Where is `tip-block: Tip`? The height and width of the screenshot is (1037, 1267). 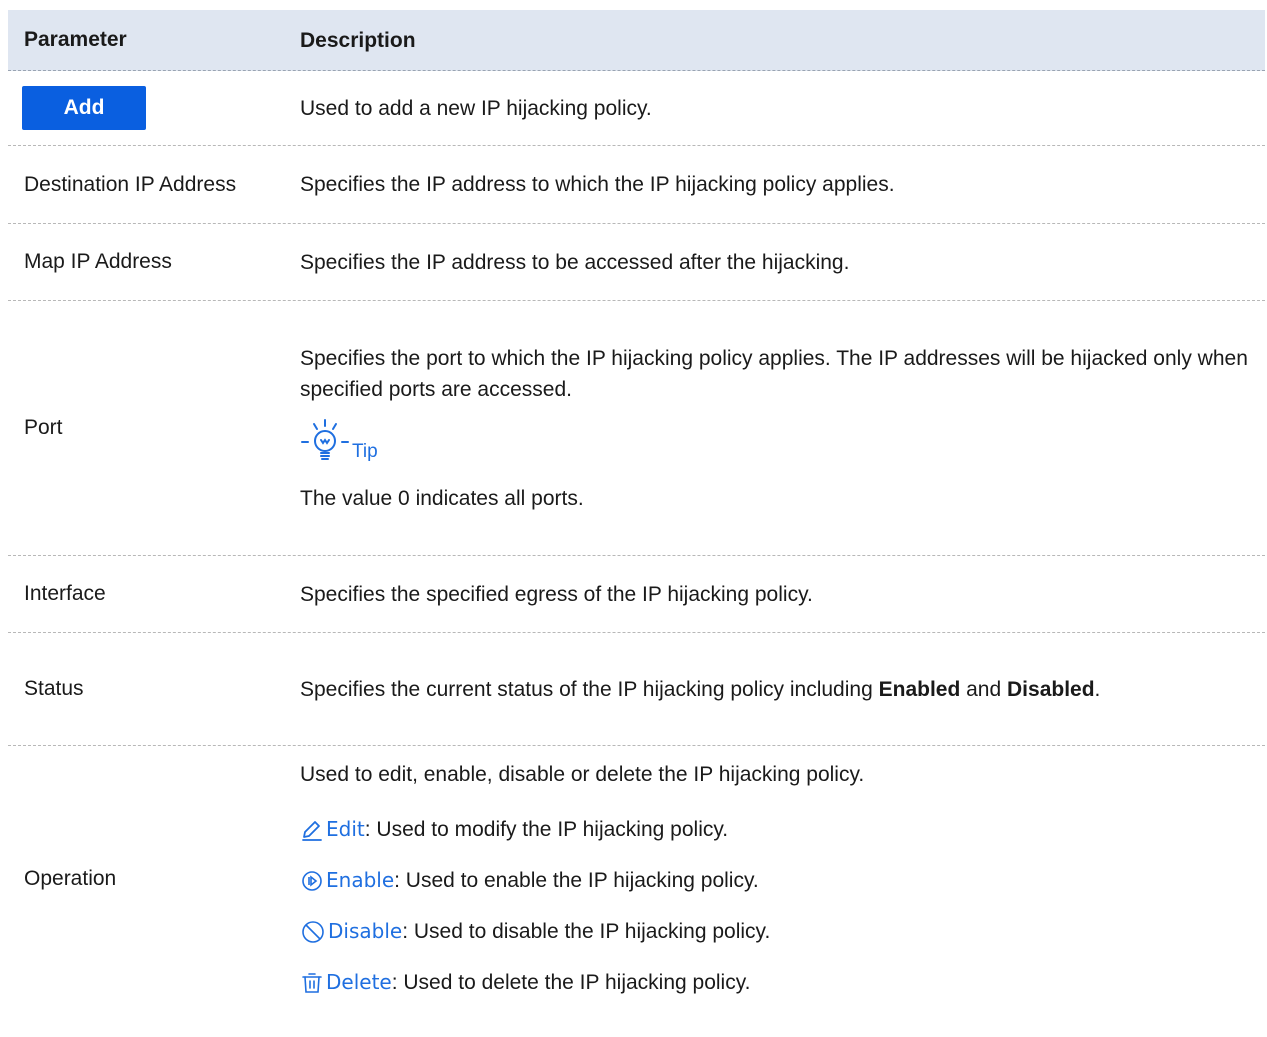
tip-block: Tip is located at coordinates (775, 443).